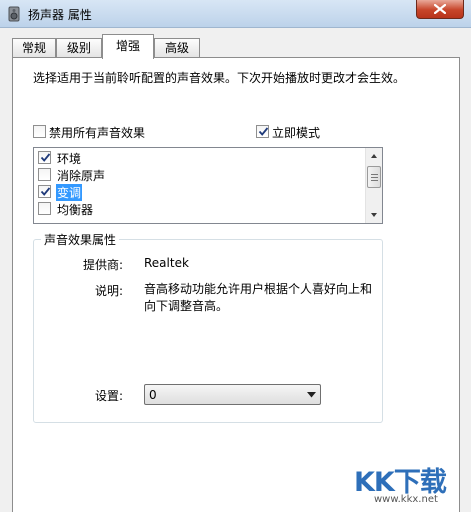 This screenshot has width=471, height=512. Describe the element at coordinates (177, 48) in the screenshot. I see `tab-advanced: 高级` at that location.